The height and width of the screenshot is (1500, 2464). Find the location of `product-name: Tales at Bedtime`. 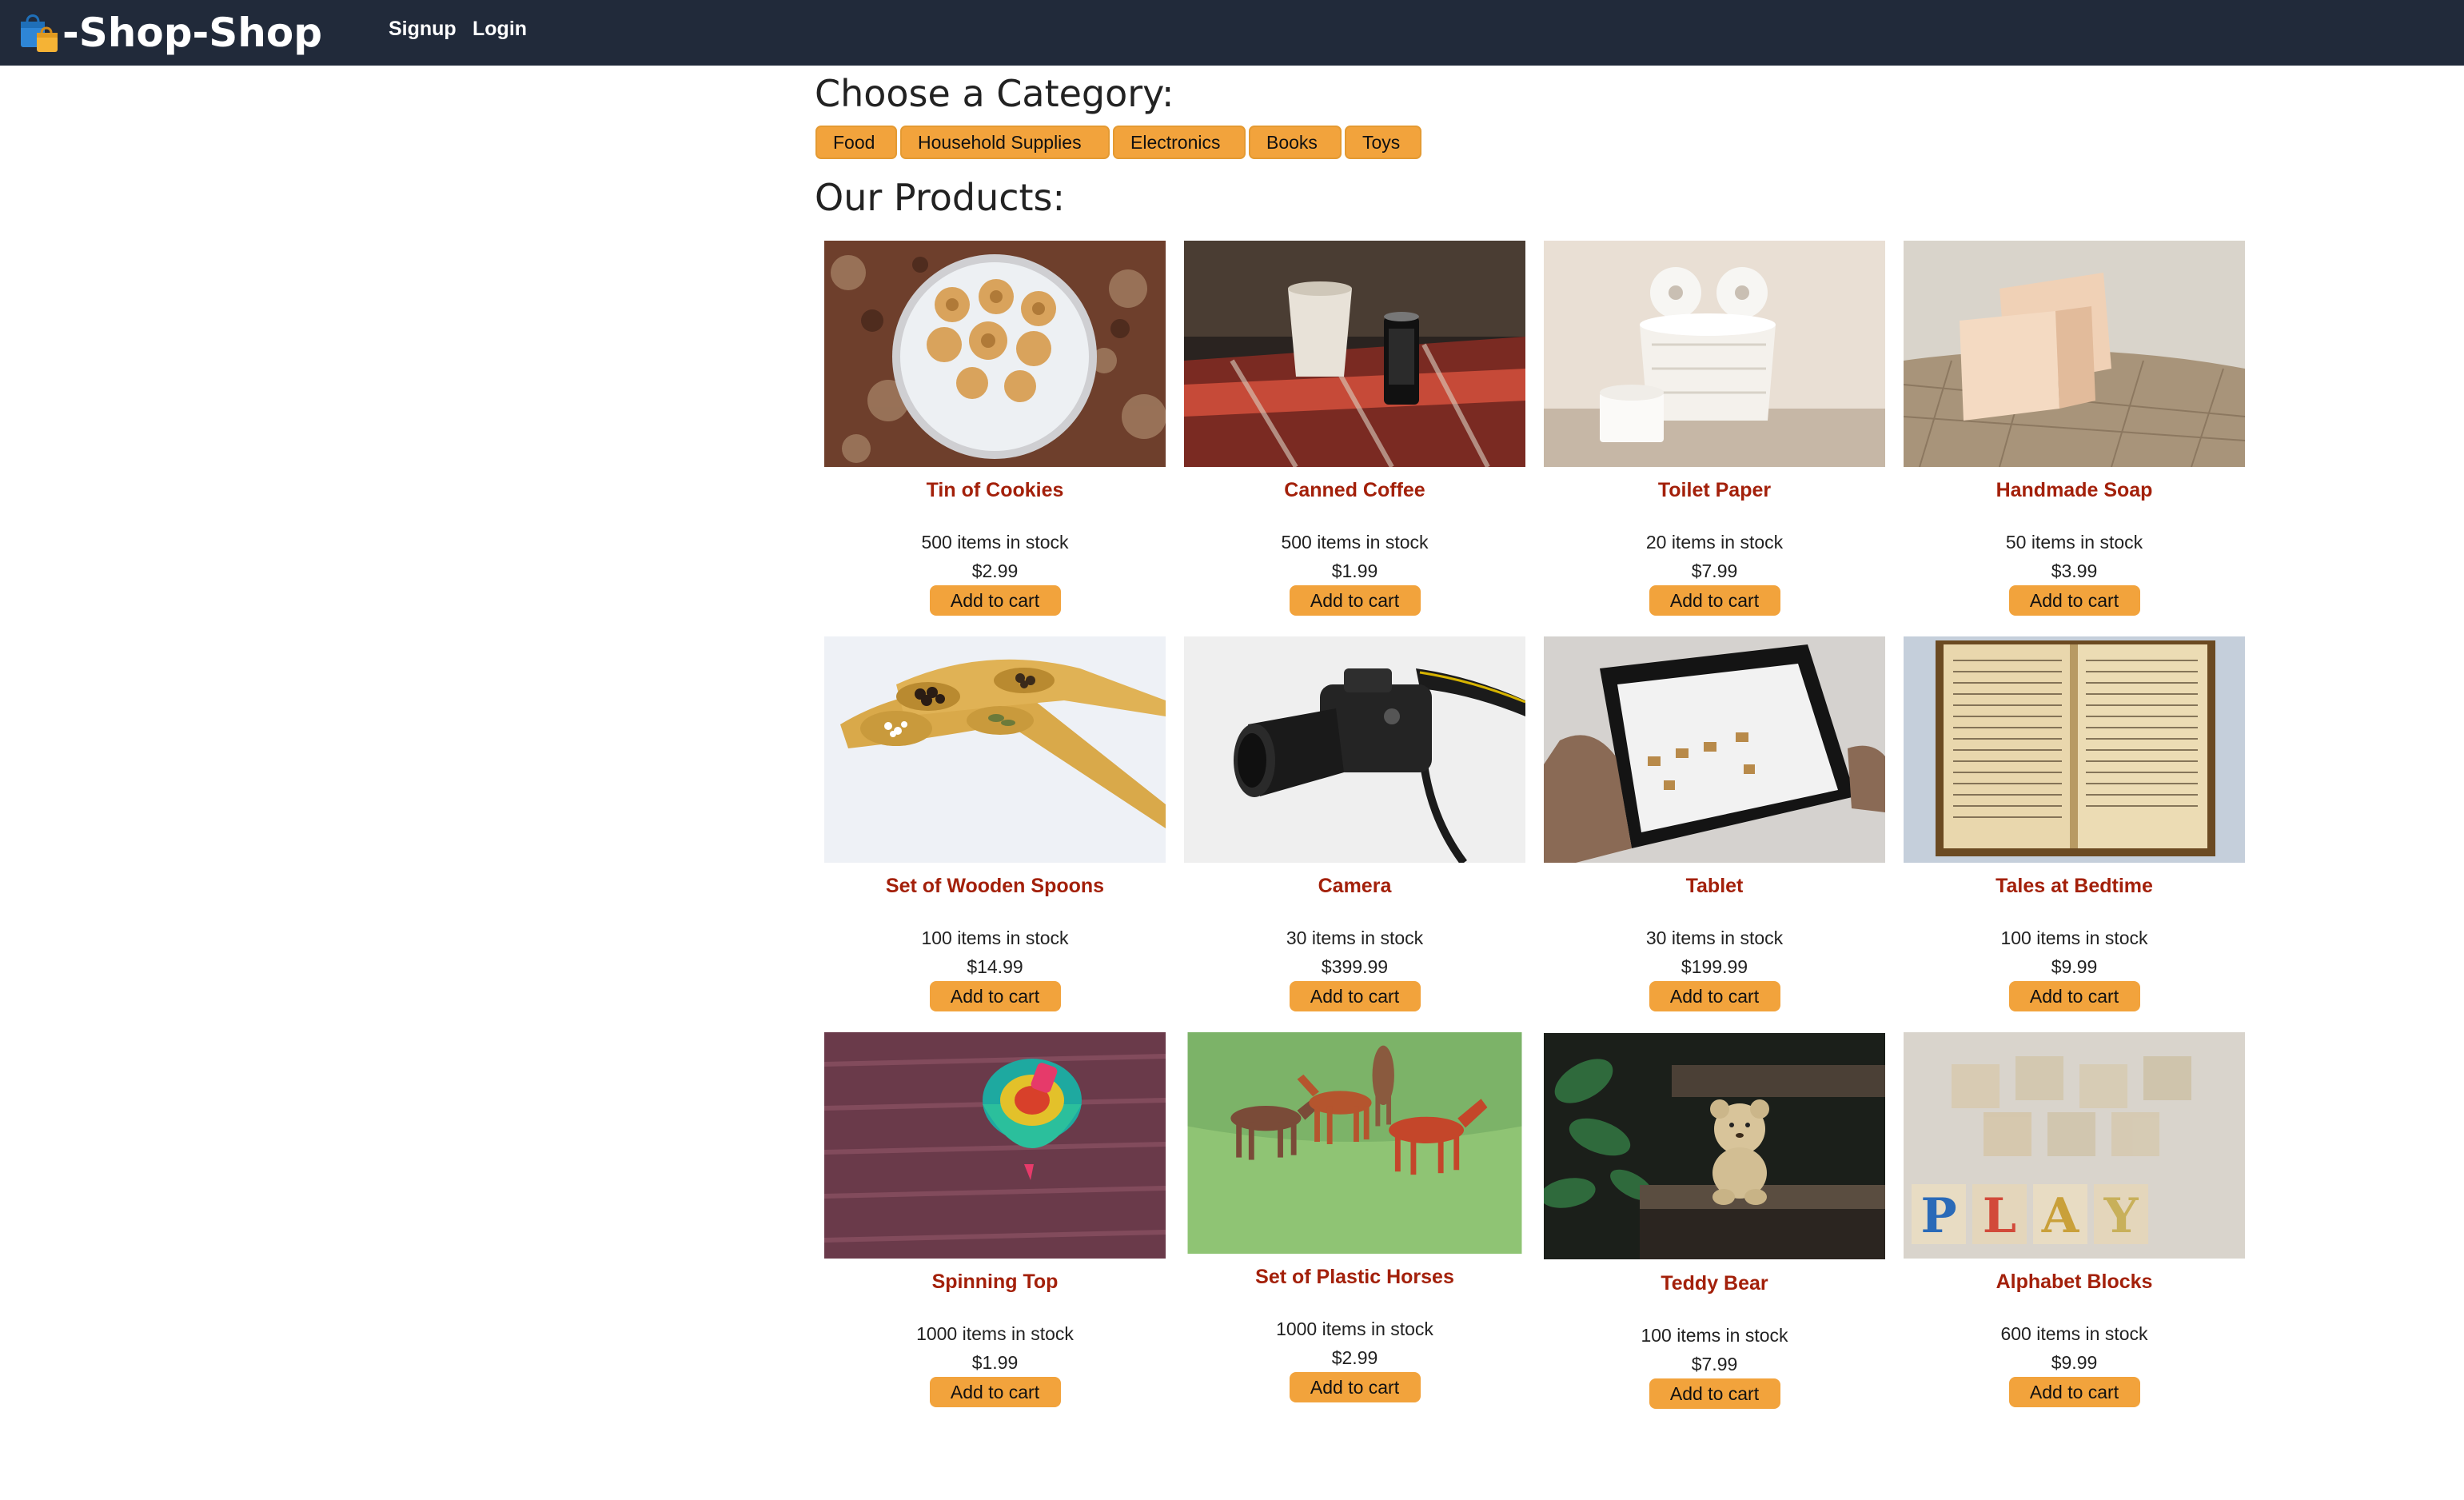

product-name: Tales at Bedtime is located at coordinates (2074, 886).